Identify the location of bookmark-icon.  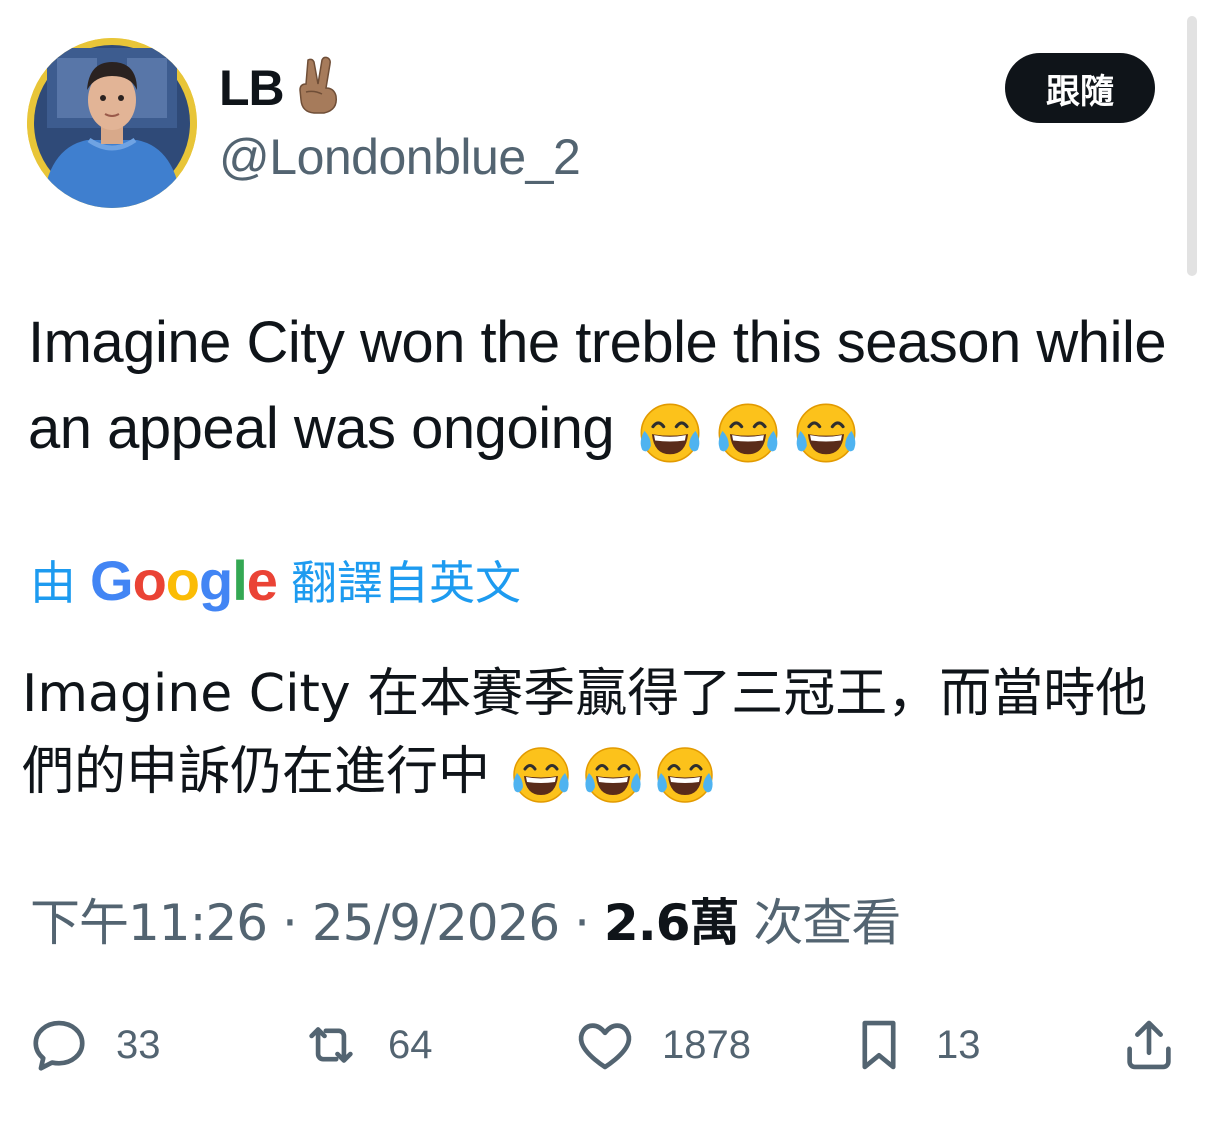
(879, 1045).